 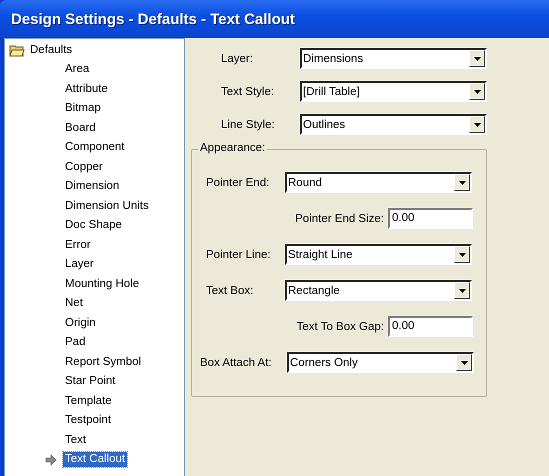 What do you see at coordinates (79, 264) in the screenshot?
I see `tree-item: Layer` at bounding box center [79, 264].